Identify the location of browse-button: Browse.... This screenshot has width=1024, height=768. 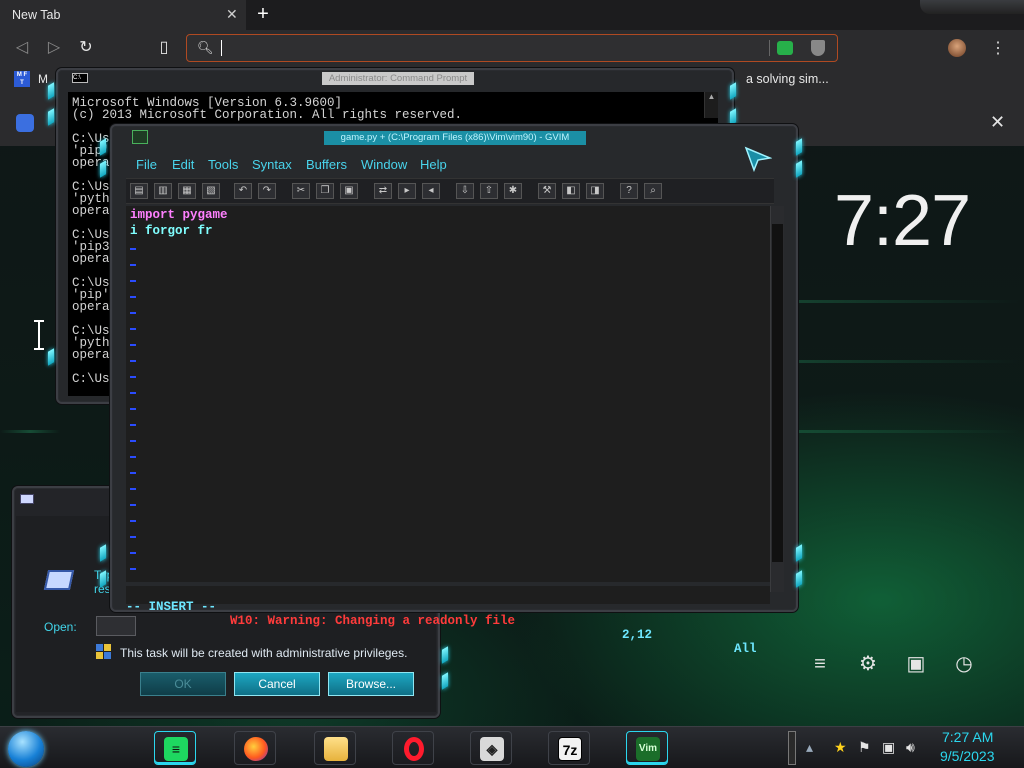
(371, 684).